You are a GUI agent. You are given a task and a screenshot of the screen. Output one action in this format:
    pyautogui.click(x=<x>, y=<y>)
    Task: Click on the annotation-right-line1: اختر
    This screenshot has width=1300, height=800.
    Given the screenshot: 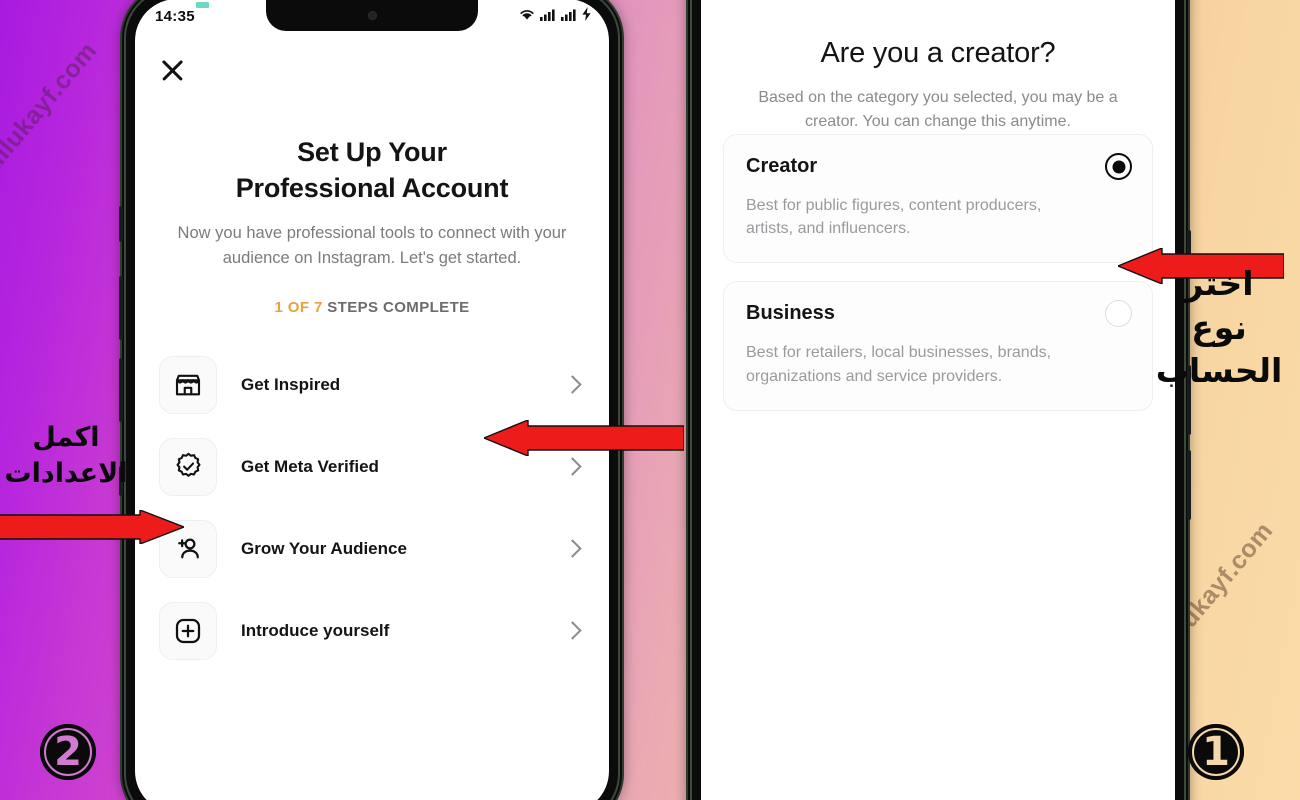 What is the action you would take?
    pyautogui.click(x=1219, y=283)
    